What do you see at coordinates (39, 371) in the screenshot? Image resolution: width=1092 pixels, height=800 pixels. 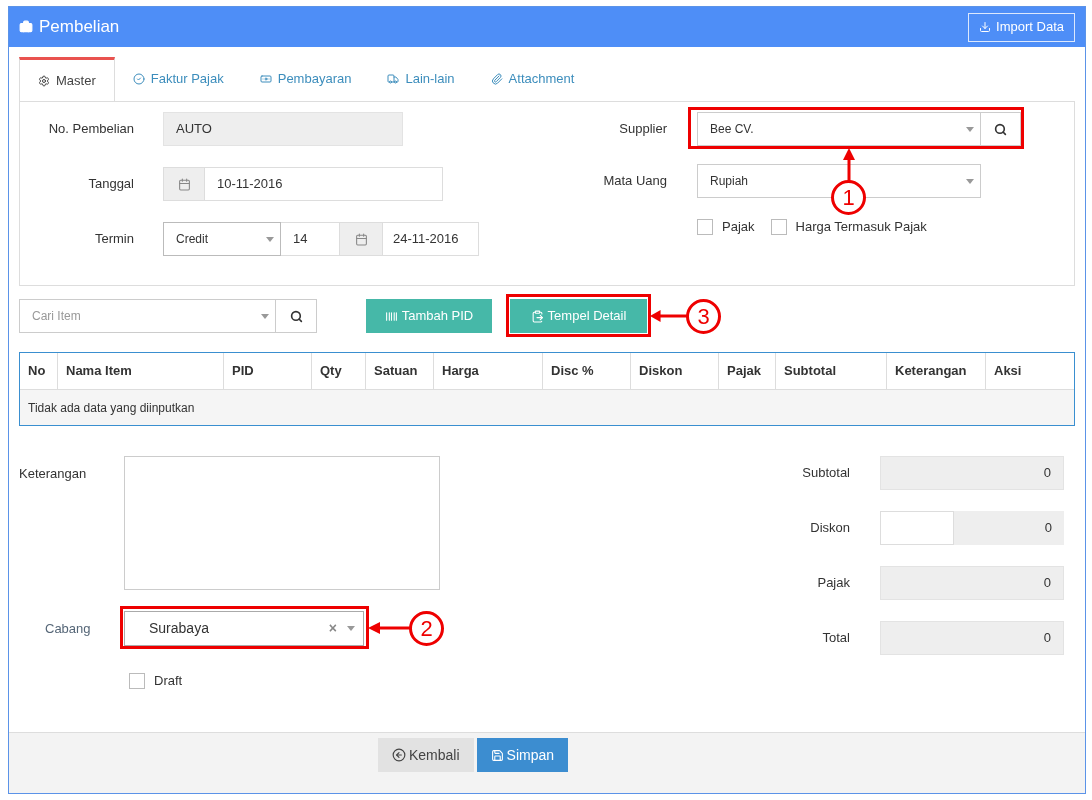 I see `column-header: No` at bounding box center [39, 371].